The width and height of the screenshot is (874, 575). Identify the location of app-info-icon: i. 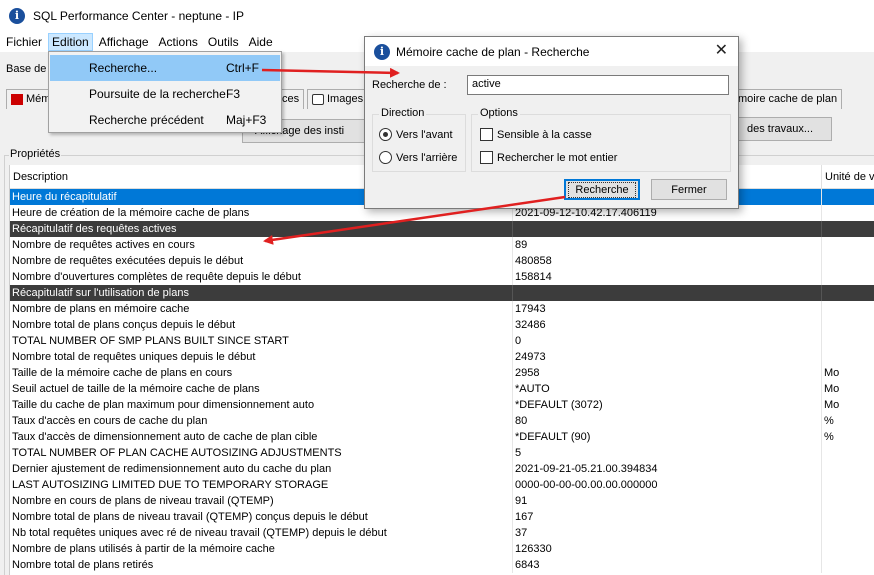
(17, 15).